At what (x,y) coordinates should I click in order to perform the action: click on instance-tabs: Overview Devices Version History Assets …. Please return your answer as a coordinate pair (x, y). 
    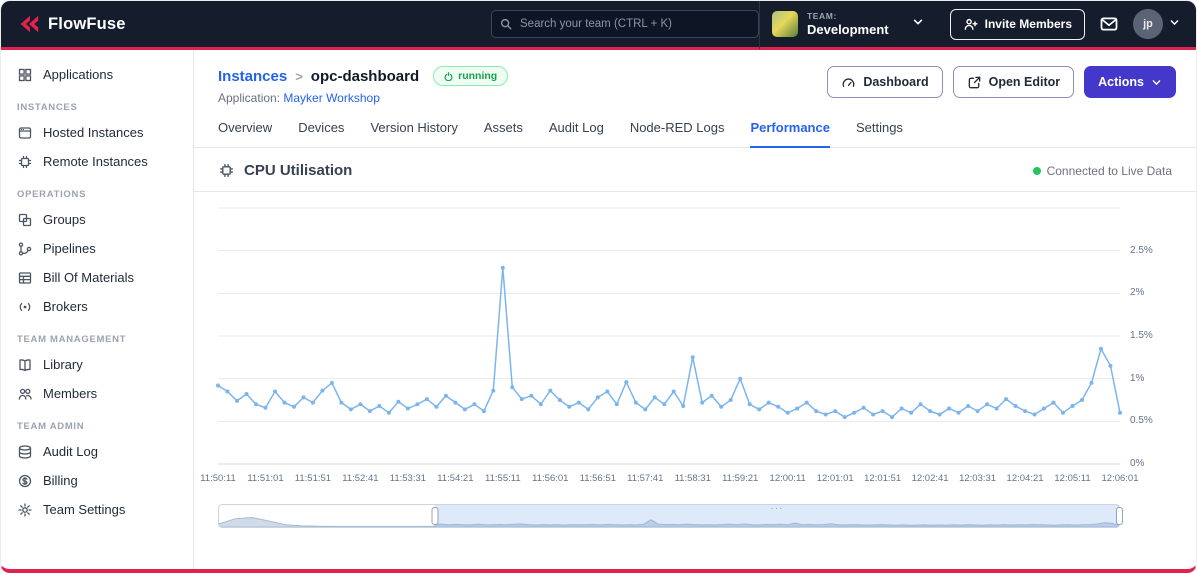
    Looking at the image, I should click on (695, 126).